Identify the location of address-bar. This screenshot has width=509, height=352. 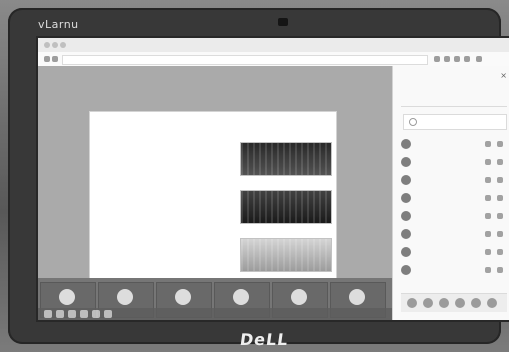
(273, 59).